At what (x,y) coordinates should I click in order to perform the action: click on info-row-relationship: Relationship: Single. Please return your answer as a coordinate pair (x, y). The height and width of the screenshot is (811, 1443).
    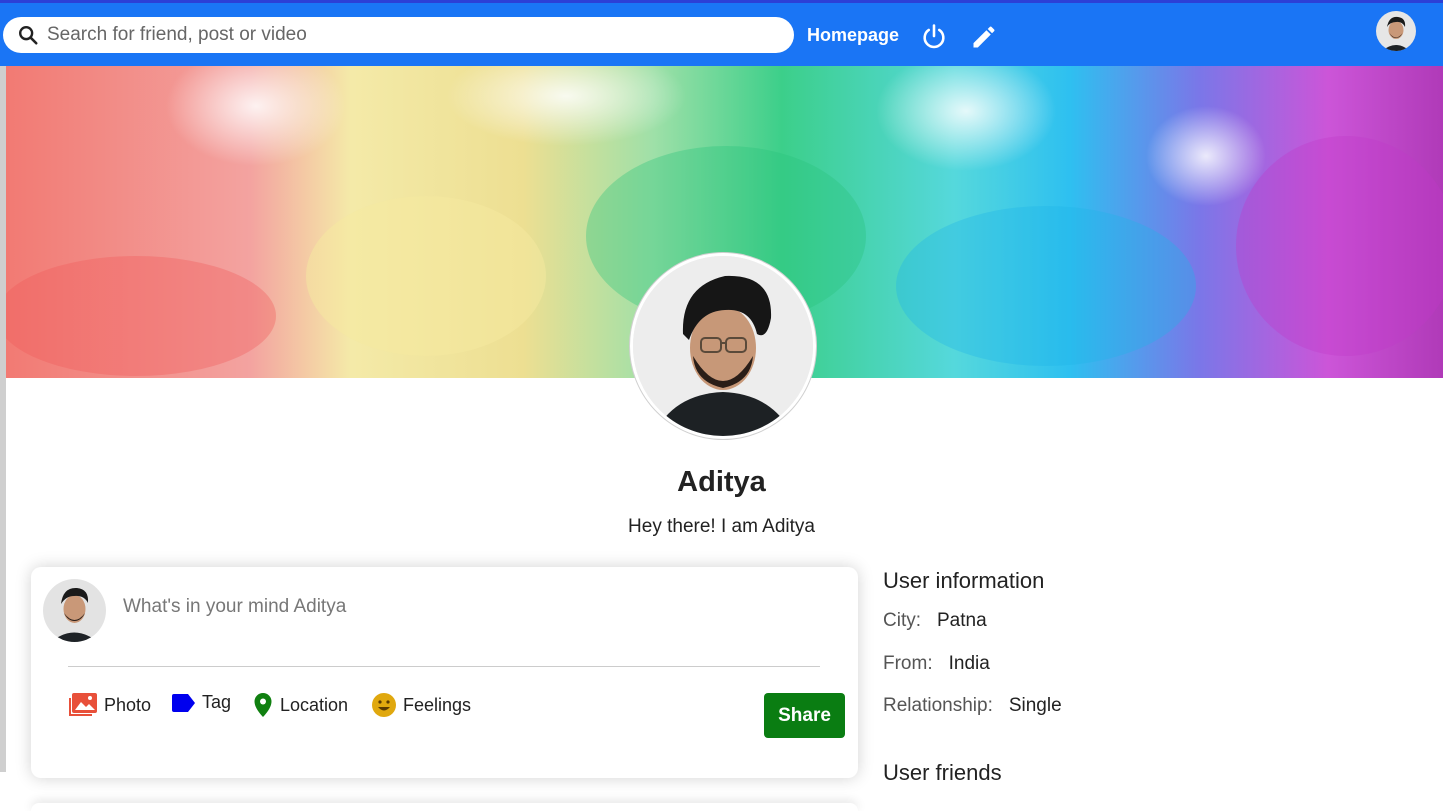
    Looking at the image, I should click on (972, 706).